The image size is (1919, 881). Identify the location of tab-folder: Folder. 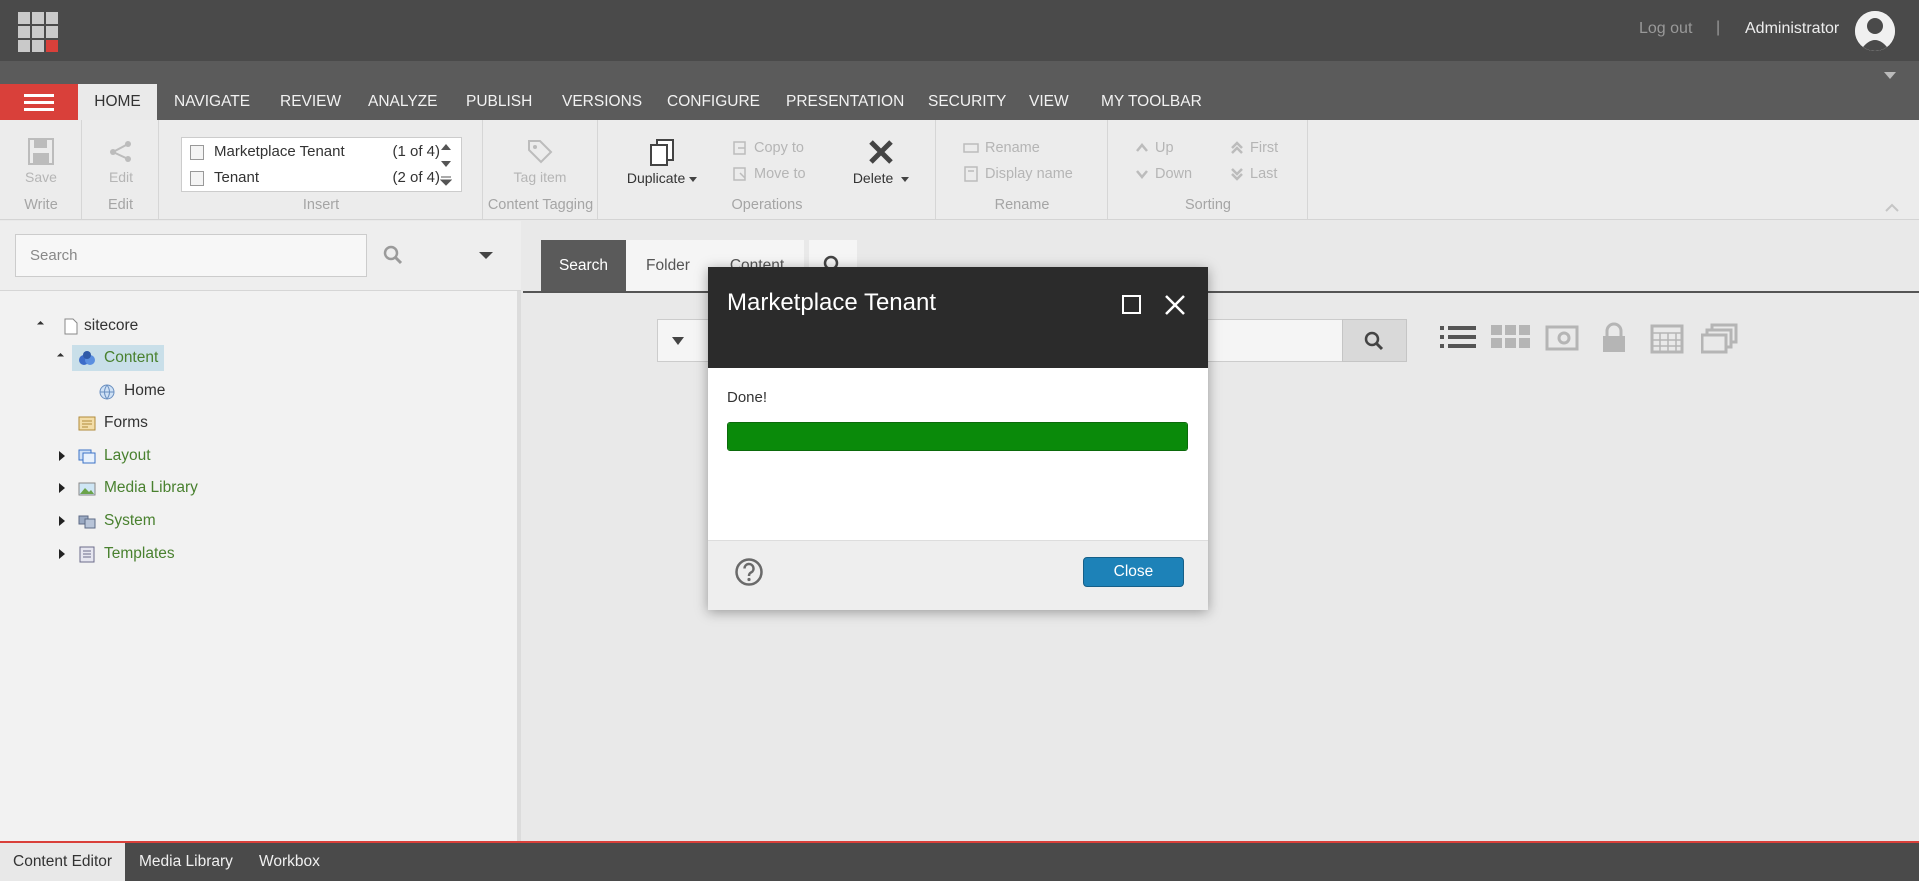
(668, 265).